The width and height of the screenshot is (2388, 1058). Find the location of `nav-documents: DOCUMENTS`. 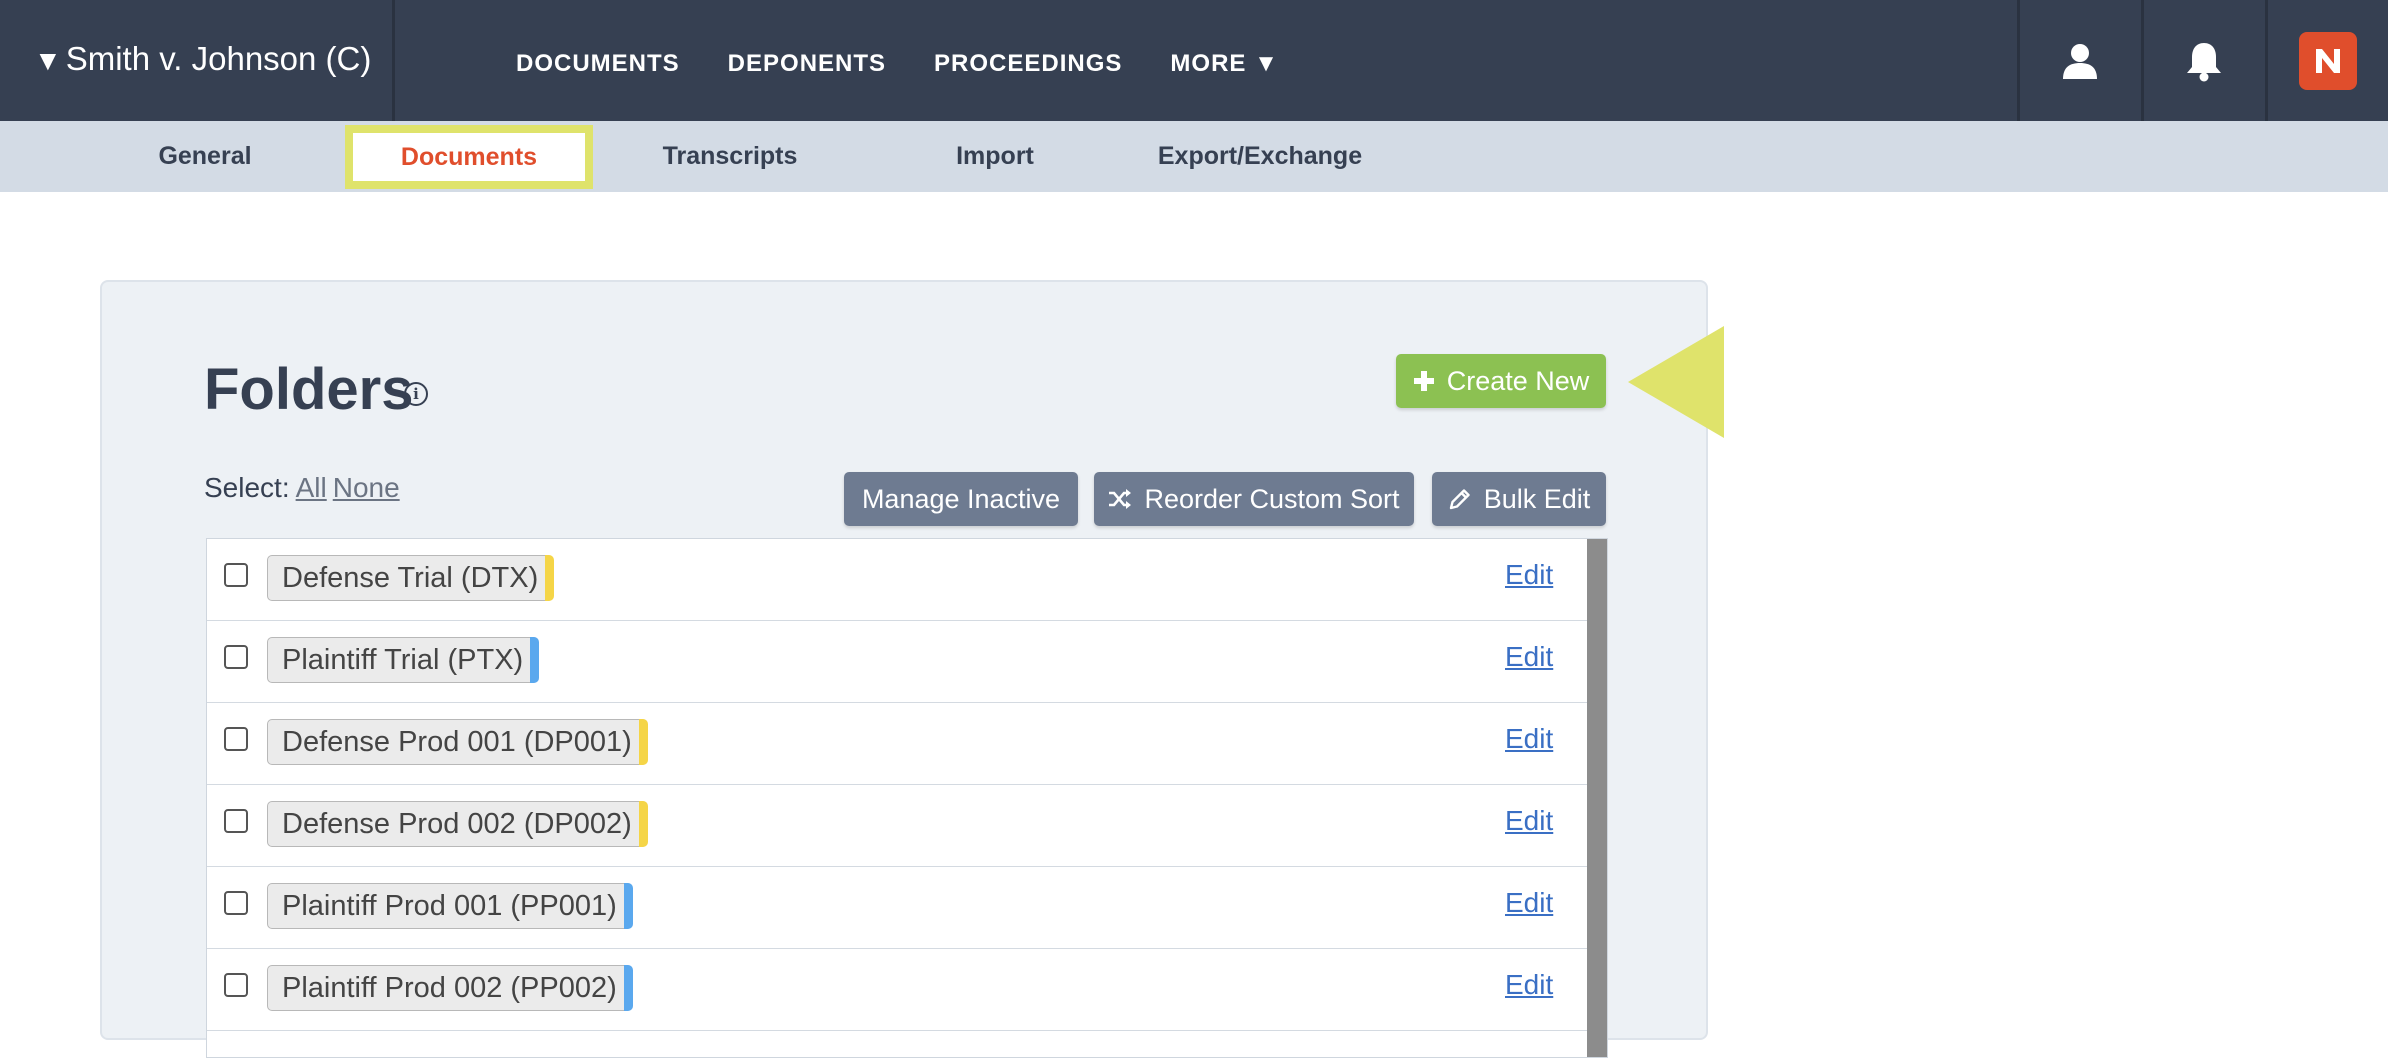

nav-documents: DOCUMENTS is located at coordinates (598, 64).